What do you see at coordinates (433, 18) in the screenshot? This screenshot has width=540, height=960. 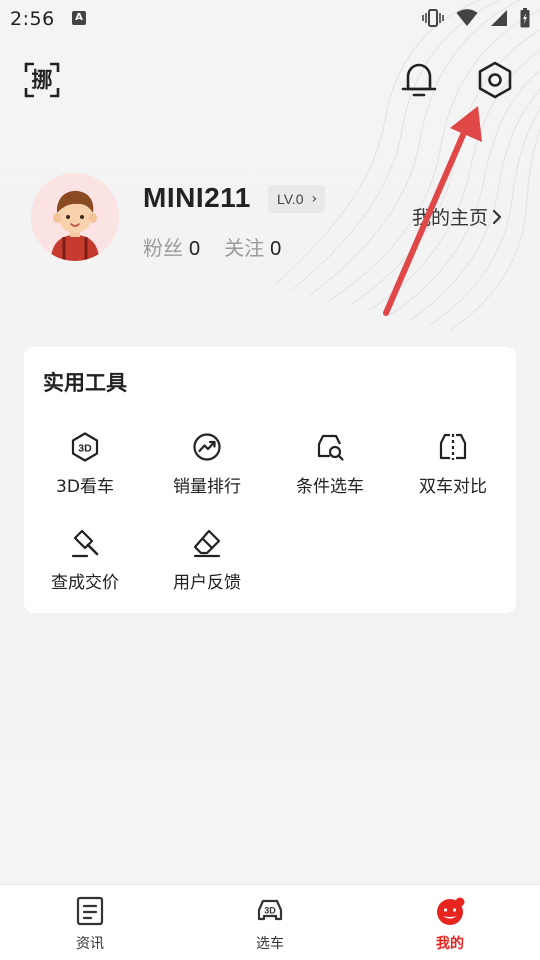 I see `vibrate-icon` at bounding box center [433, 18].